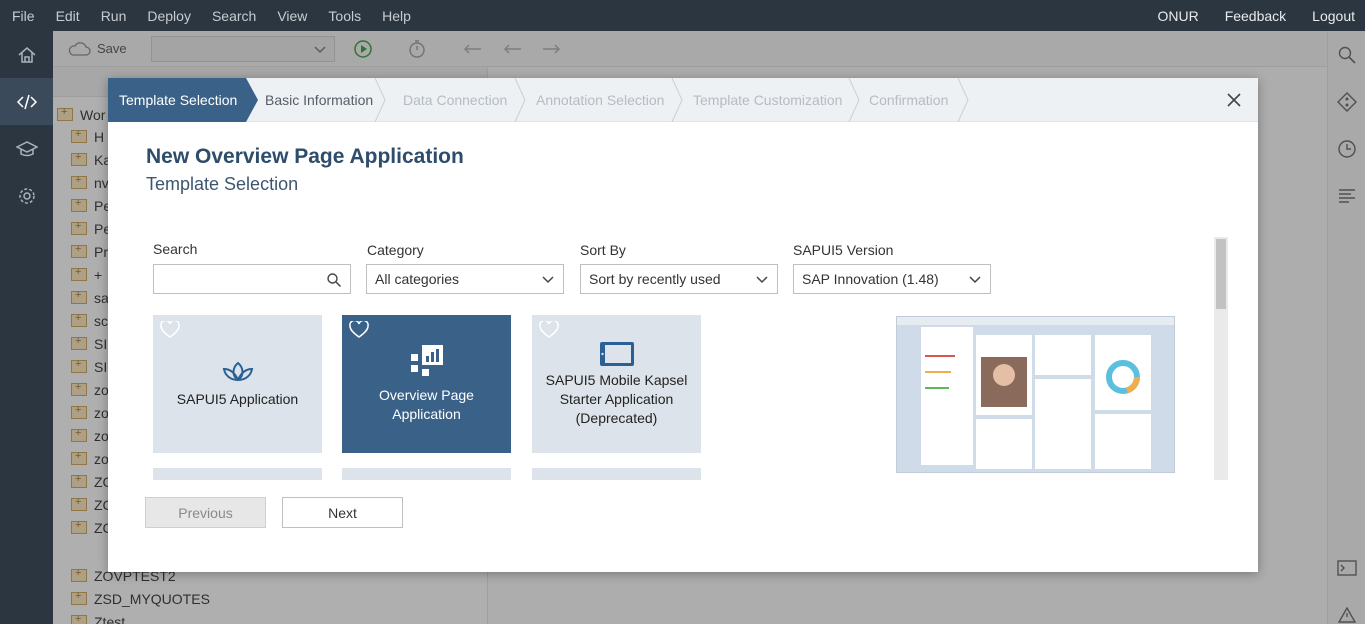  I want to click on next-button: Next, so click(342, 512).